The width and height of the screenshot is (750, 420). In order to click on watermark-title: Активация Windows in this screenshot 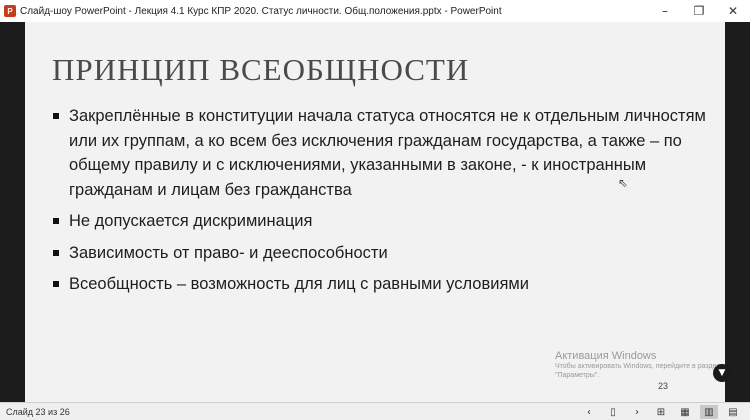, I will do `click(606, 356)`.